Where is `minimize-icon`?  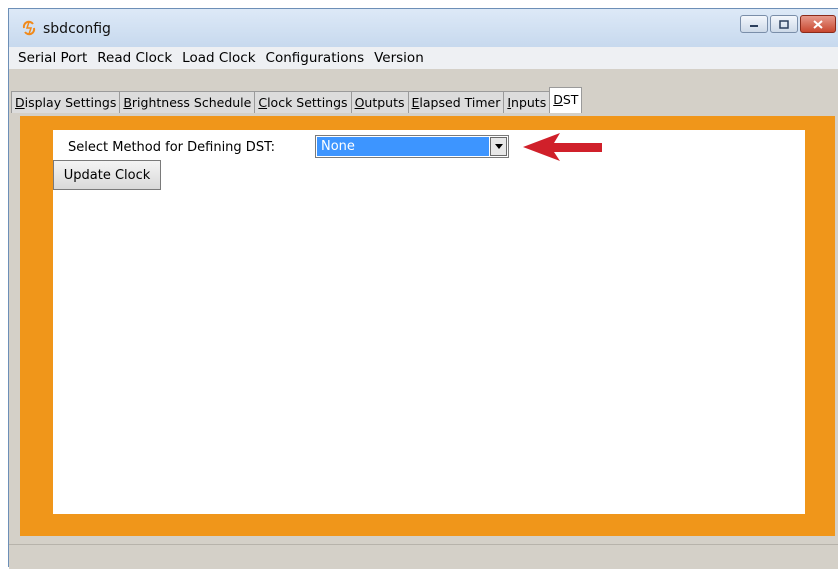 minimize-icon is located at coordinates (754, 26).